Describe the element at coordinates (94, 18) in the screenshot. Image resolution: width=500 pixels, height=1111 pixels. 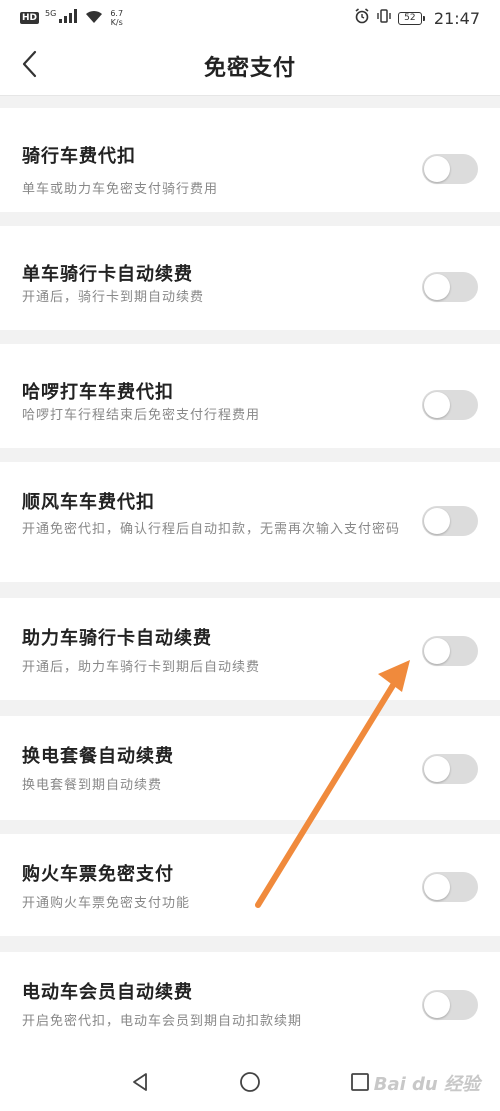
I see `wifi-icon` at that location.